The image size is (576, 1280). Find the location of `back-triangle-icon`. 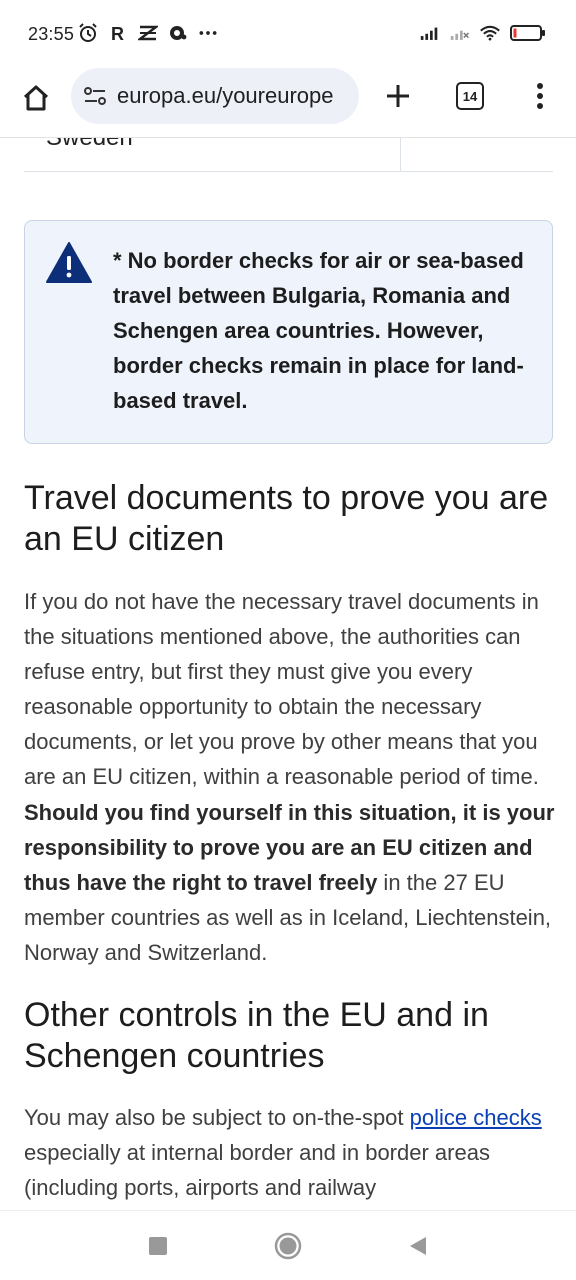

back-triangle-icon is located at coordinates (418, 1246).